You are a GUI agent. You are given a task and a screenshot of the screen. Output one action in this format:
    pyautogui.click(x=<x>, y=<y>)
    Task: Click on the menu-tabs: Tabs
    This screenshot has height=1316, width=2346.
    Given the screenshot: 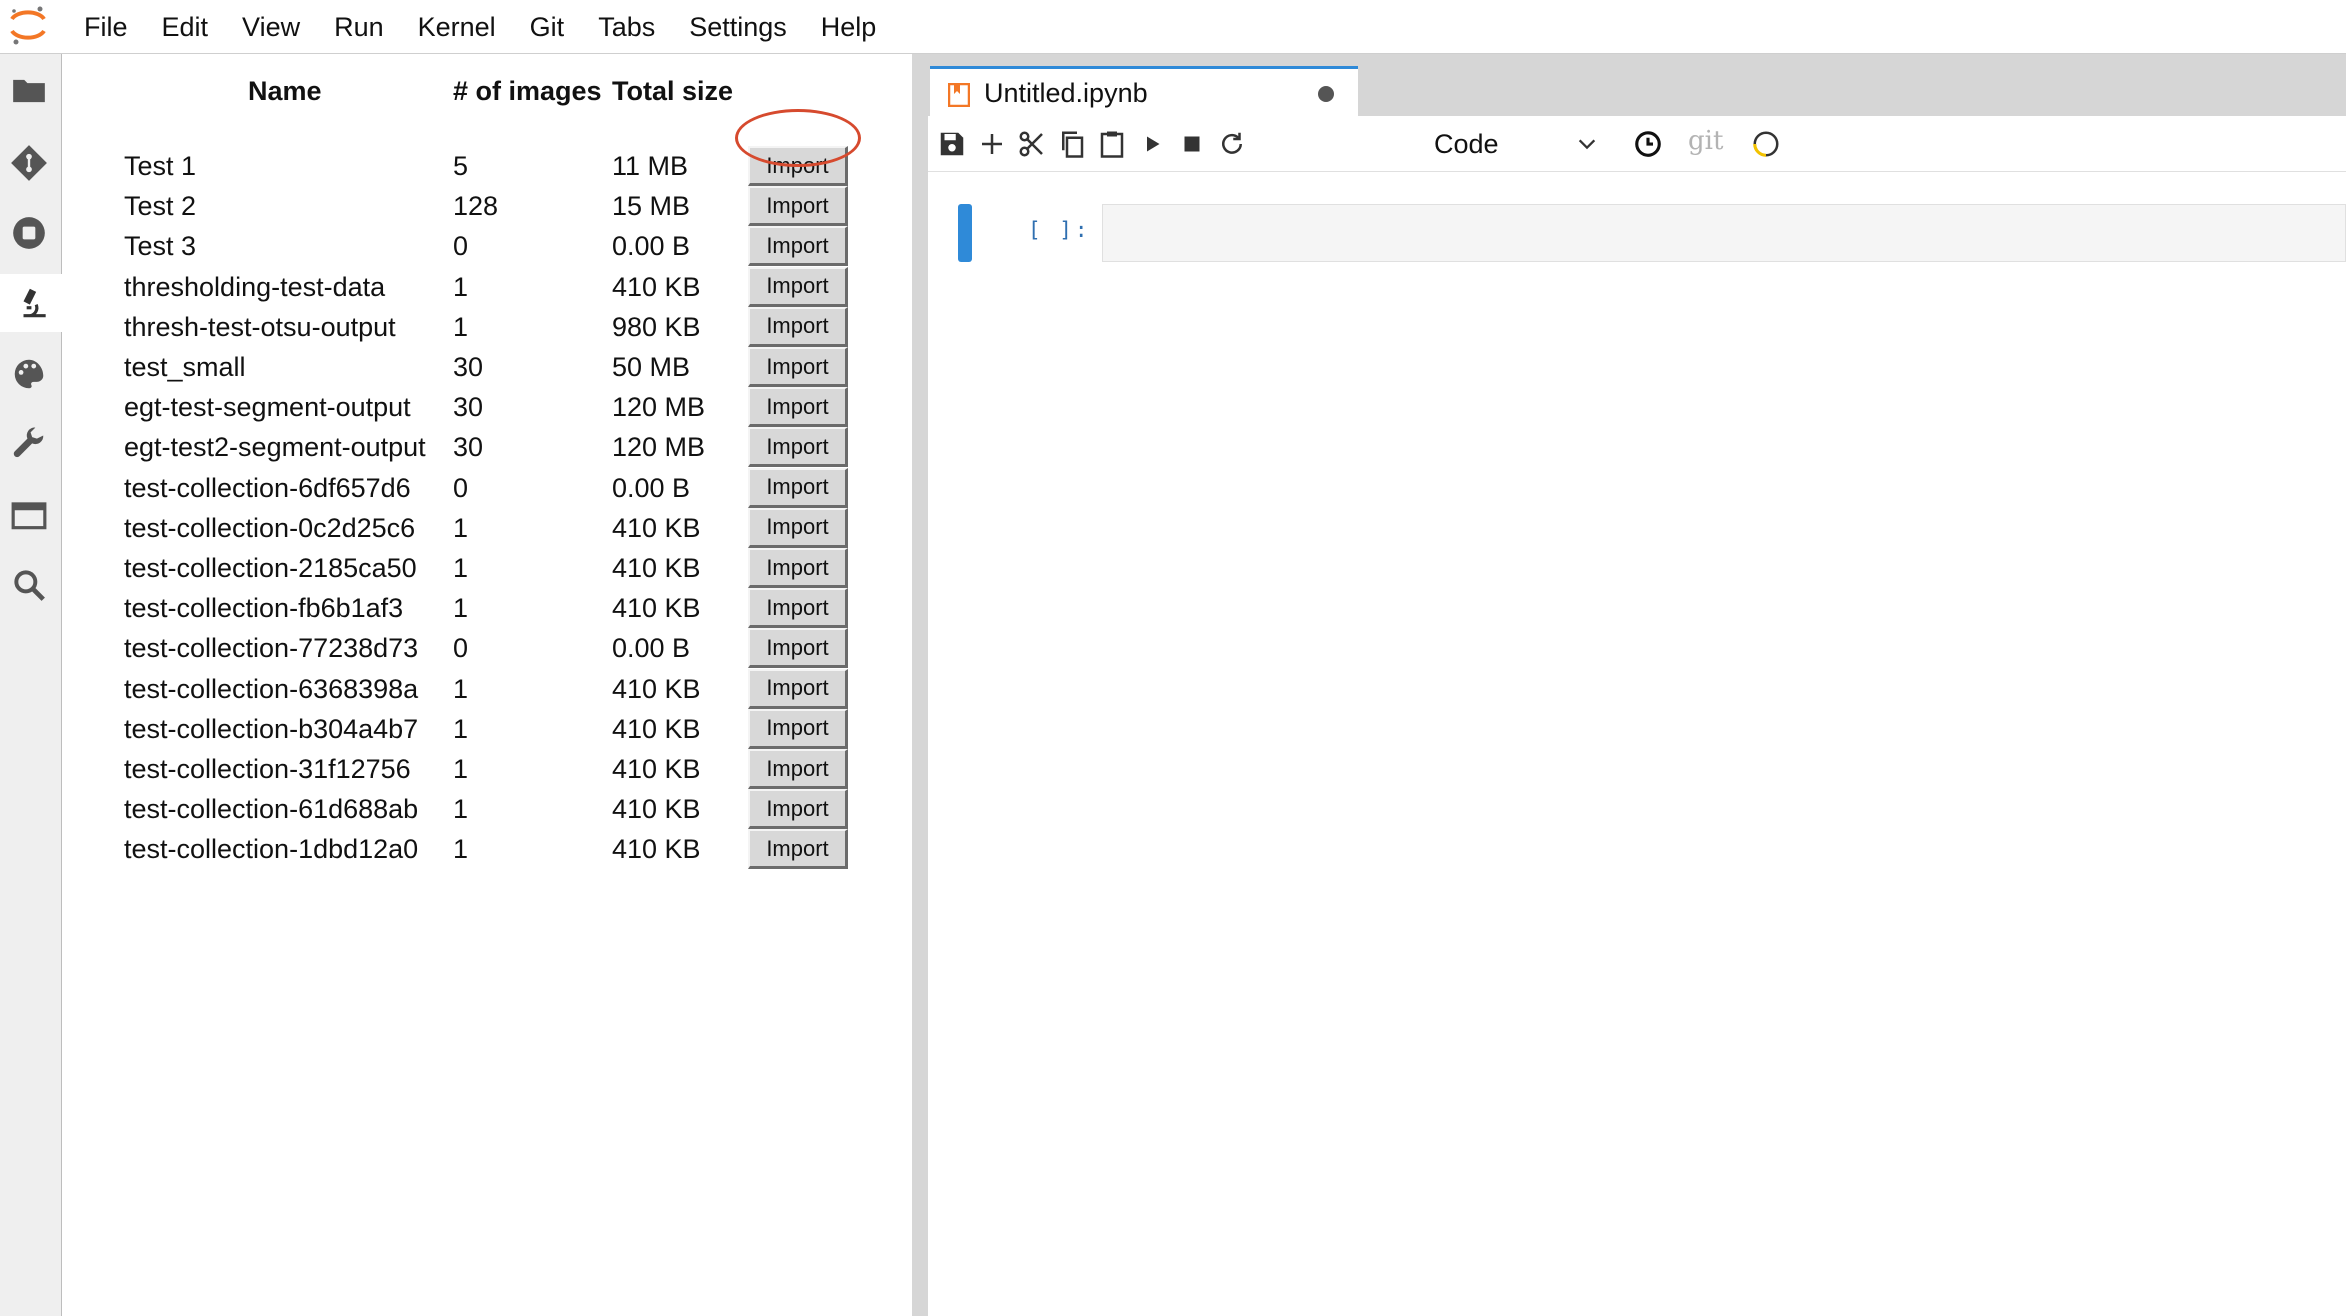 What is the action you would take?
    pyautogui.click(x=626, y=27)
    